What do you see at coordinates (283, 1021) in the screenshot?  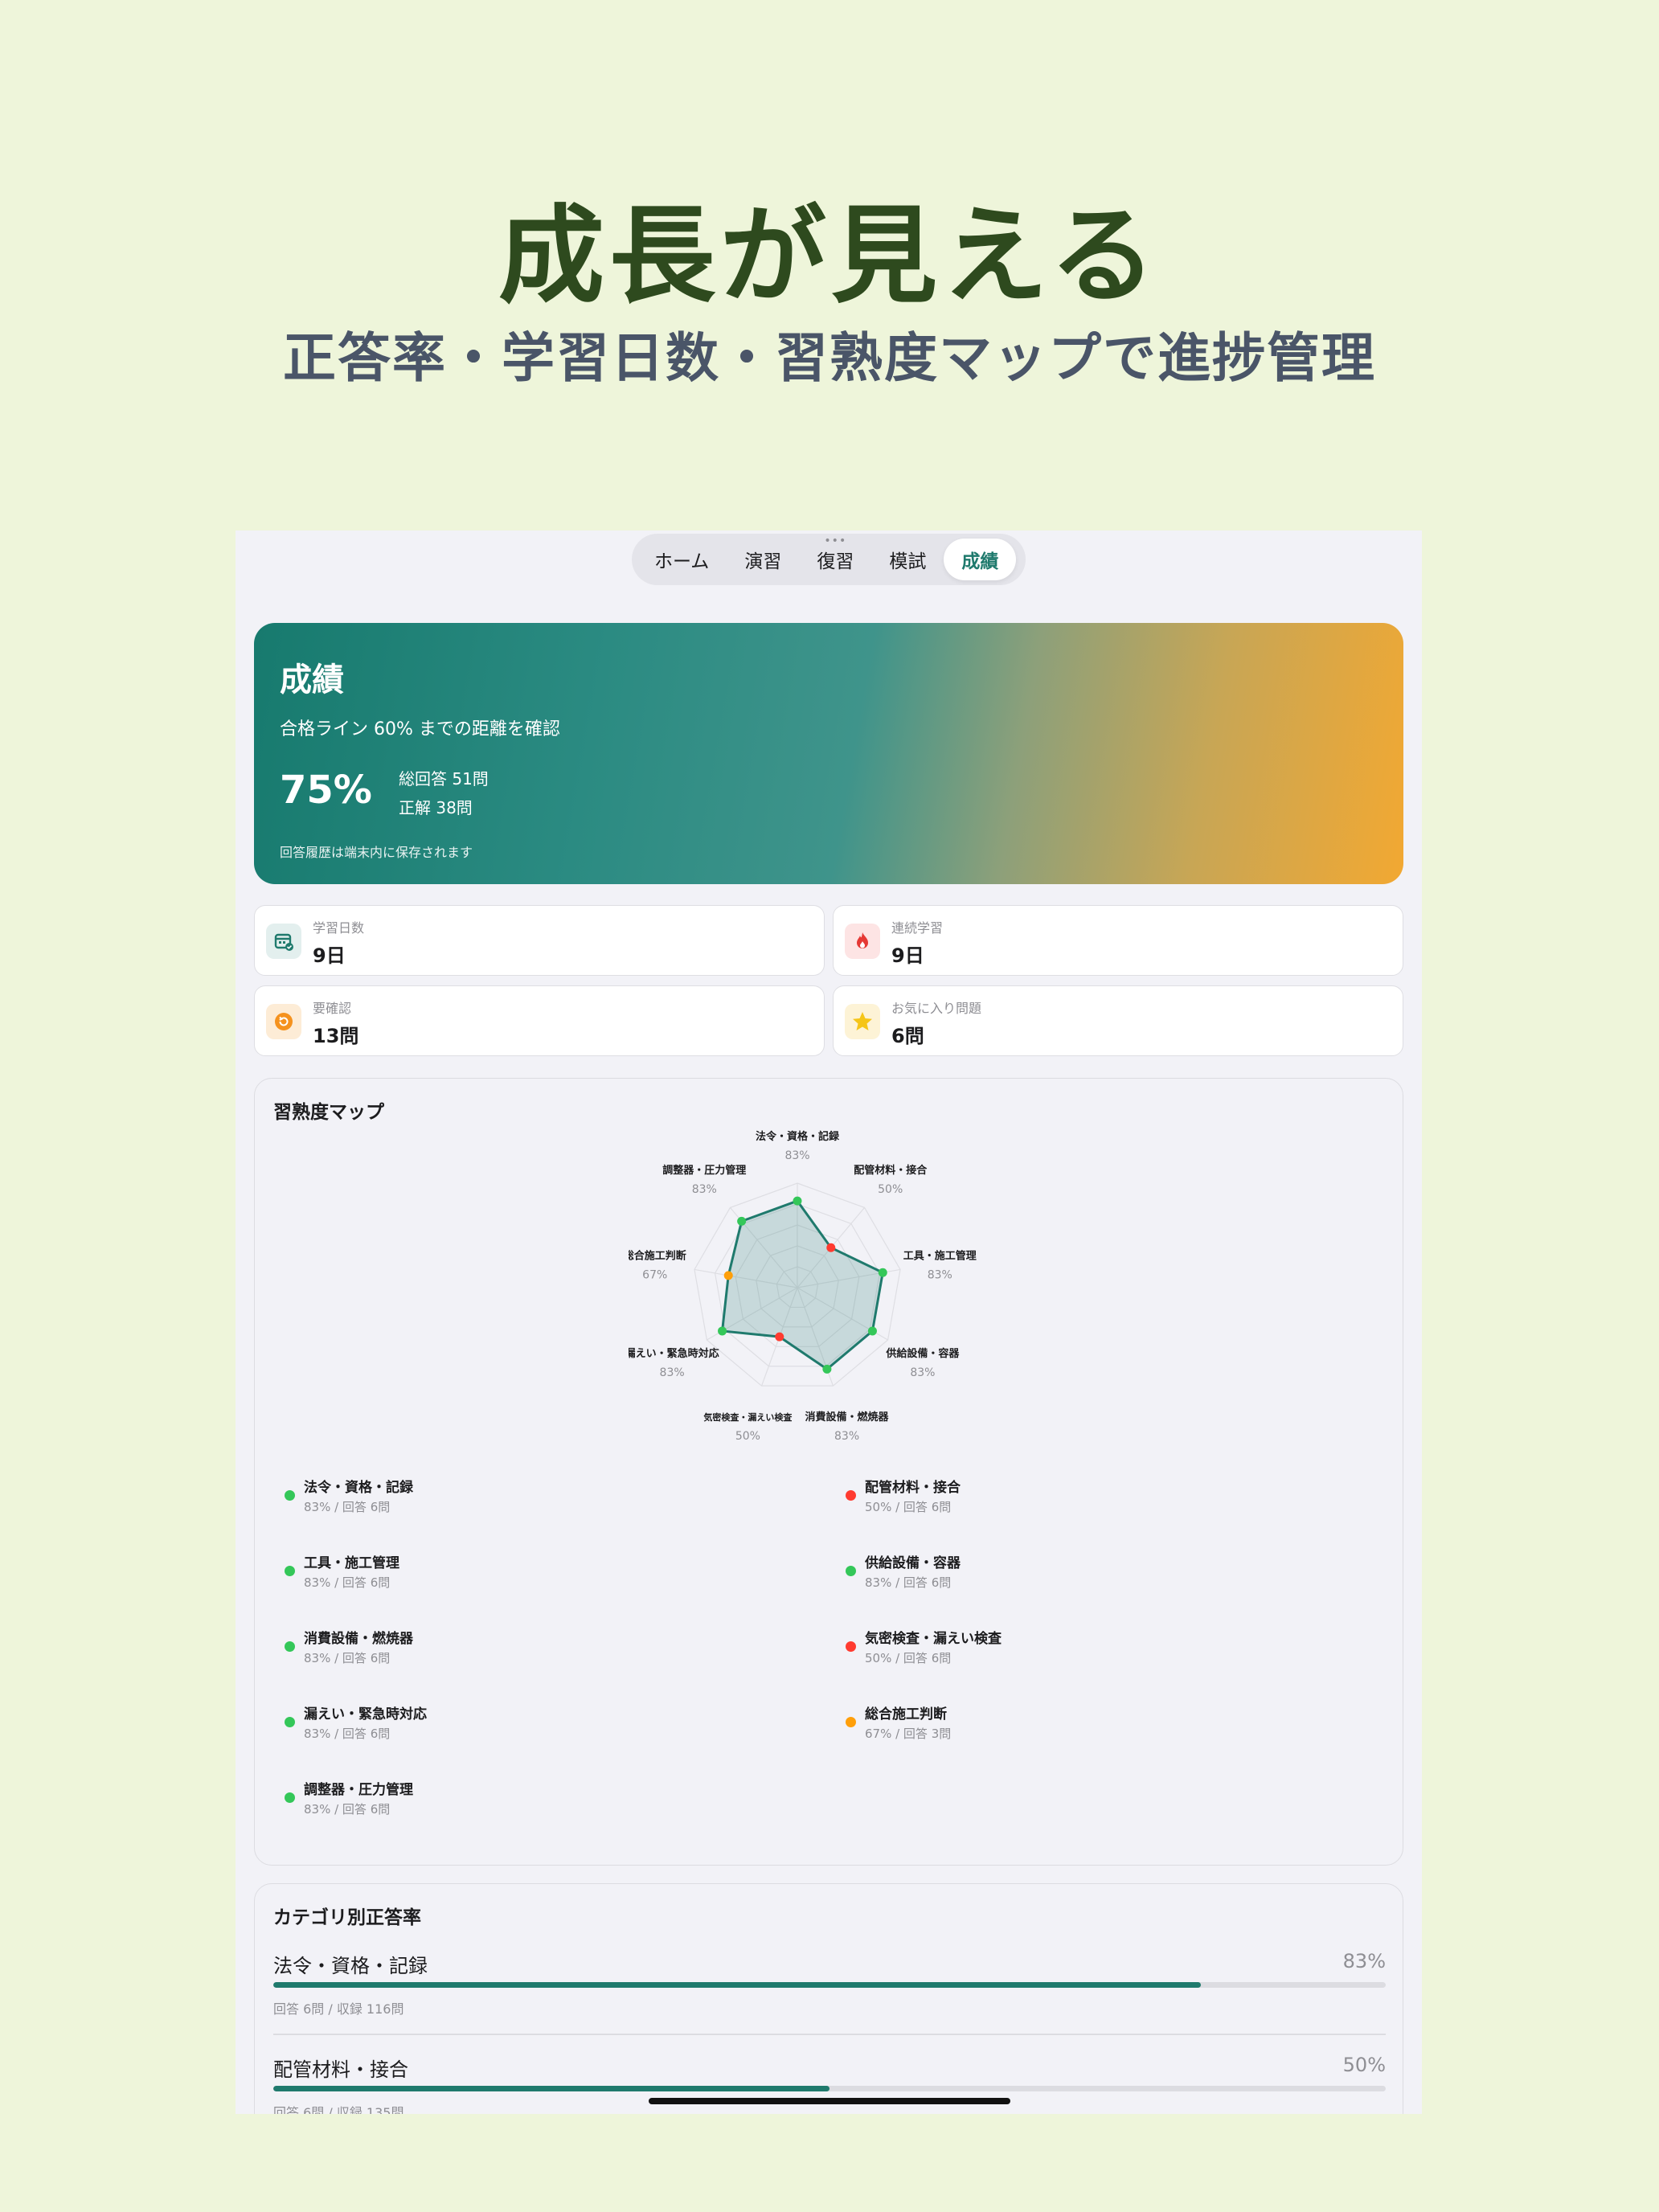 I see `review-icon` at bounding box center [283, 1021].